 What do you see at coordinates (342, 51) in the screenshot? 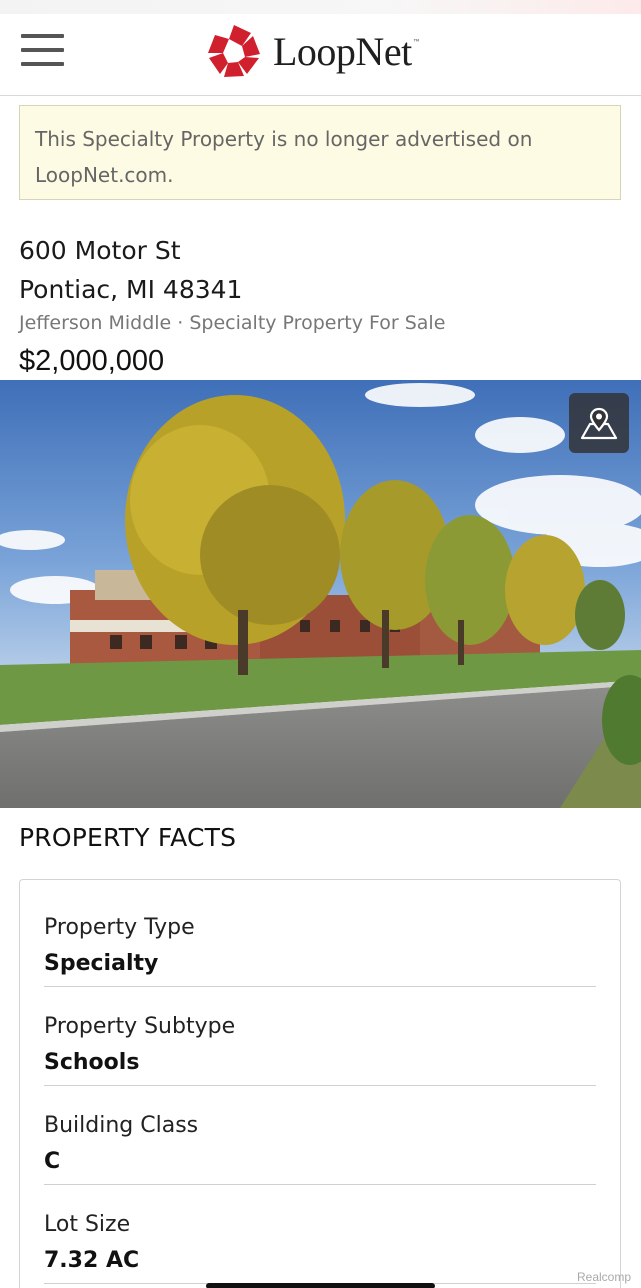
I see `brand-name: LoopNet` at bounding box center [342, 51].